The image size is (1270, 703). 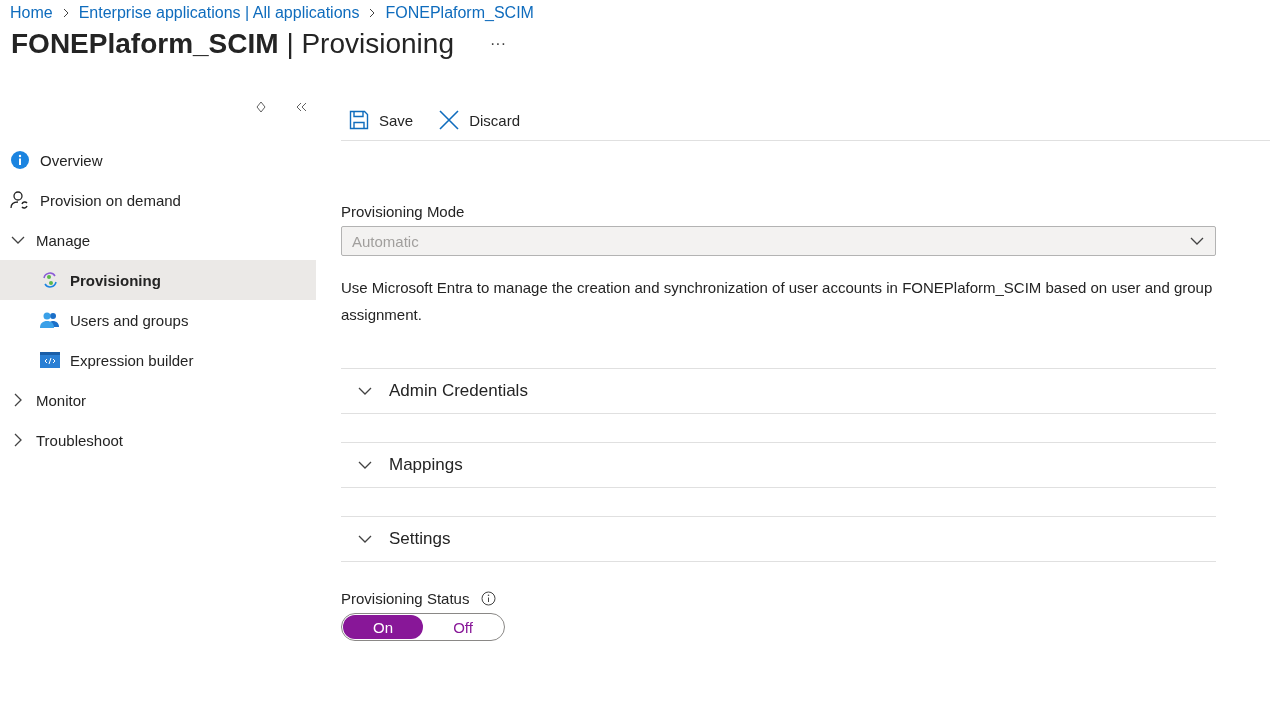 What do you see at coordinates (158, 320) in the screenshot?
I see `nav-item: Users and groups` at bounding box center [158, 320].